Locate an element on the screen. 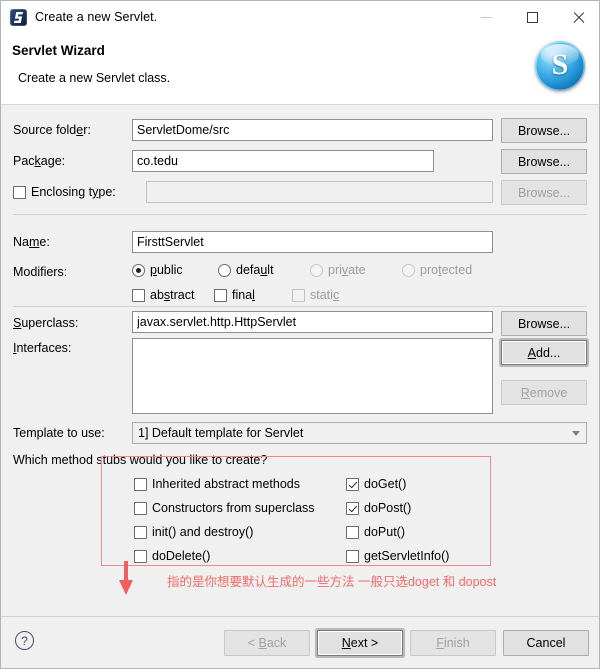 This screenshot has height=669, width=600. cancel-button: Cancel is located at coordinates (546, 643).